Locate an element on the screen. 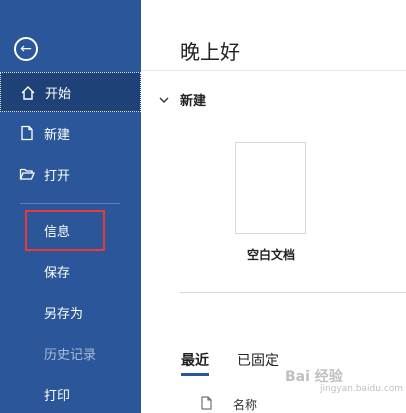 This screenshot has height=413, width=406. sidebar-item-label: 新建 is located at coordinates (57, 135).